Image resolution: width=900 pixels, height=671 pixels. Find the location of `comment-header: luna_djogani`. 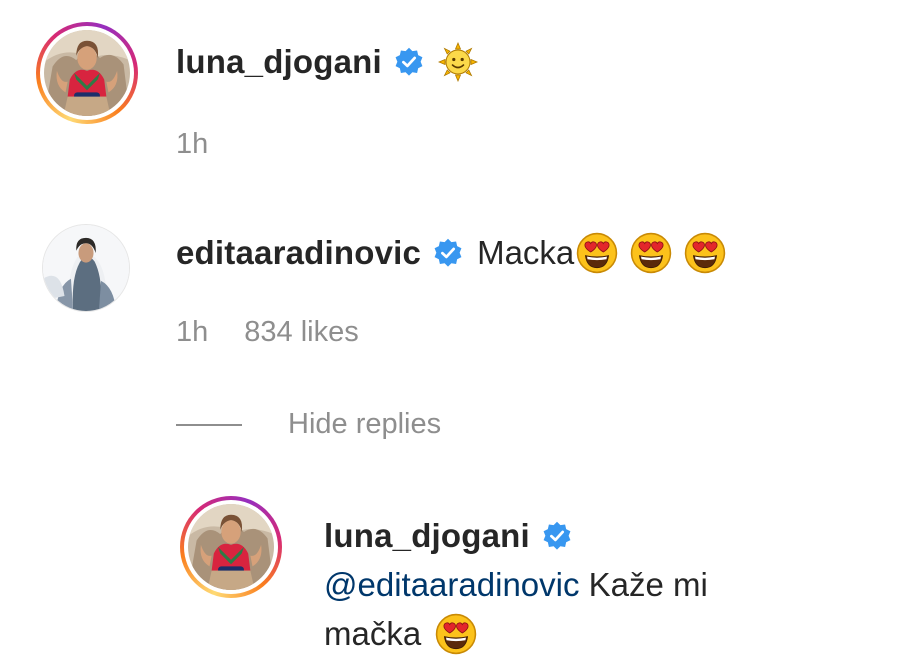

comment-header: luna_djogani is located at coordinates (327, 62).